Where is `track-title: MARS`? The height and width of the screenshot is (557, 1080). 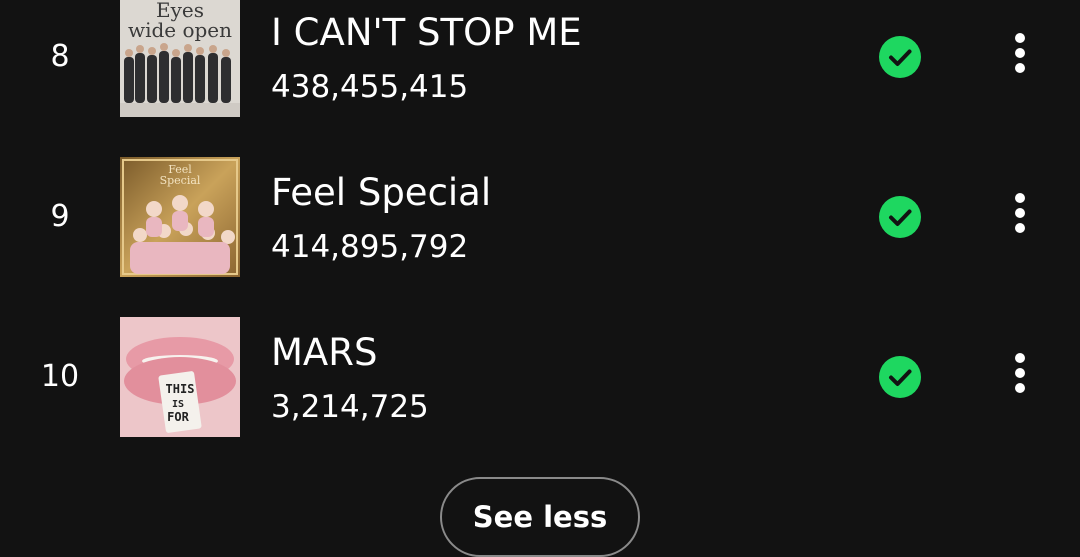 track-title: MARS is located at coordinates (324, 352).